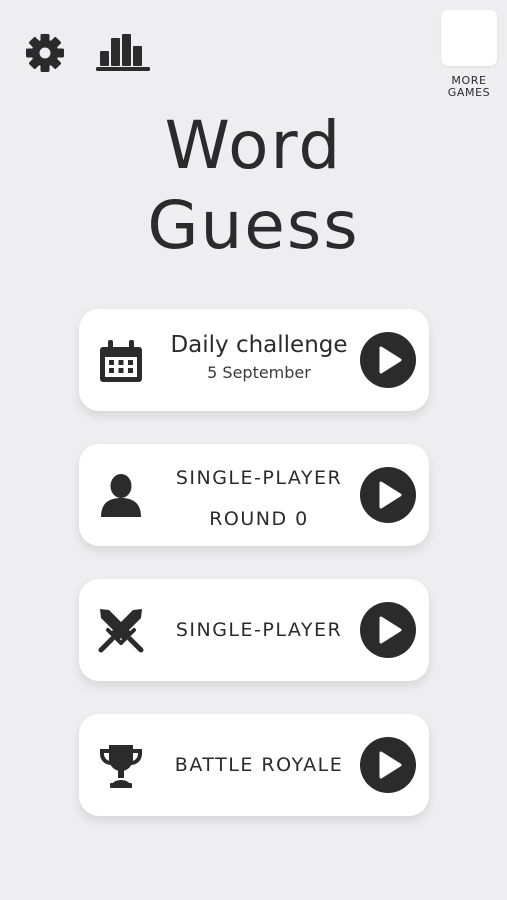 This screenshot has height=900, width=507. What do you see at coordinates (259, 372) in the screenshot?
I see `daily-challenge-date: 5 September` at bounding box center [259, 372].